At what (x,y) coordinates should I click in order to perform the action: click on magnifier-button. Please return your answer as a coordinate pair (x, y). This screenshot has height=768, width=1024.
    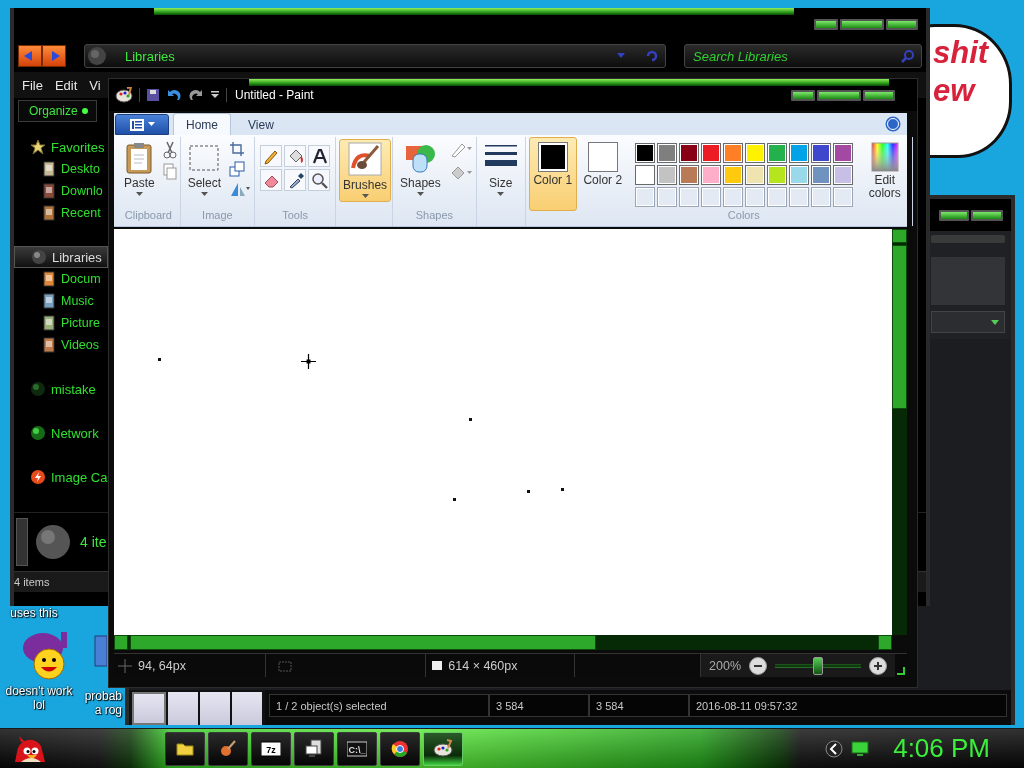
    Looking at the image, I should click on (319, 180).